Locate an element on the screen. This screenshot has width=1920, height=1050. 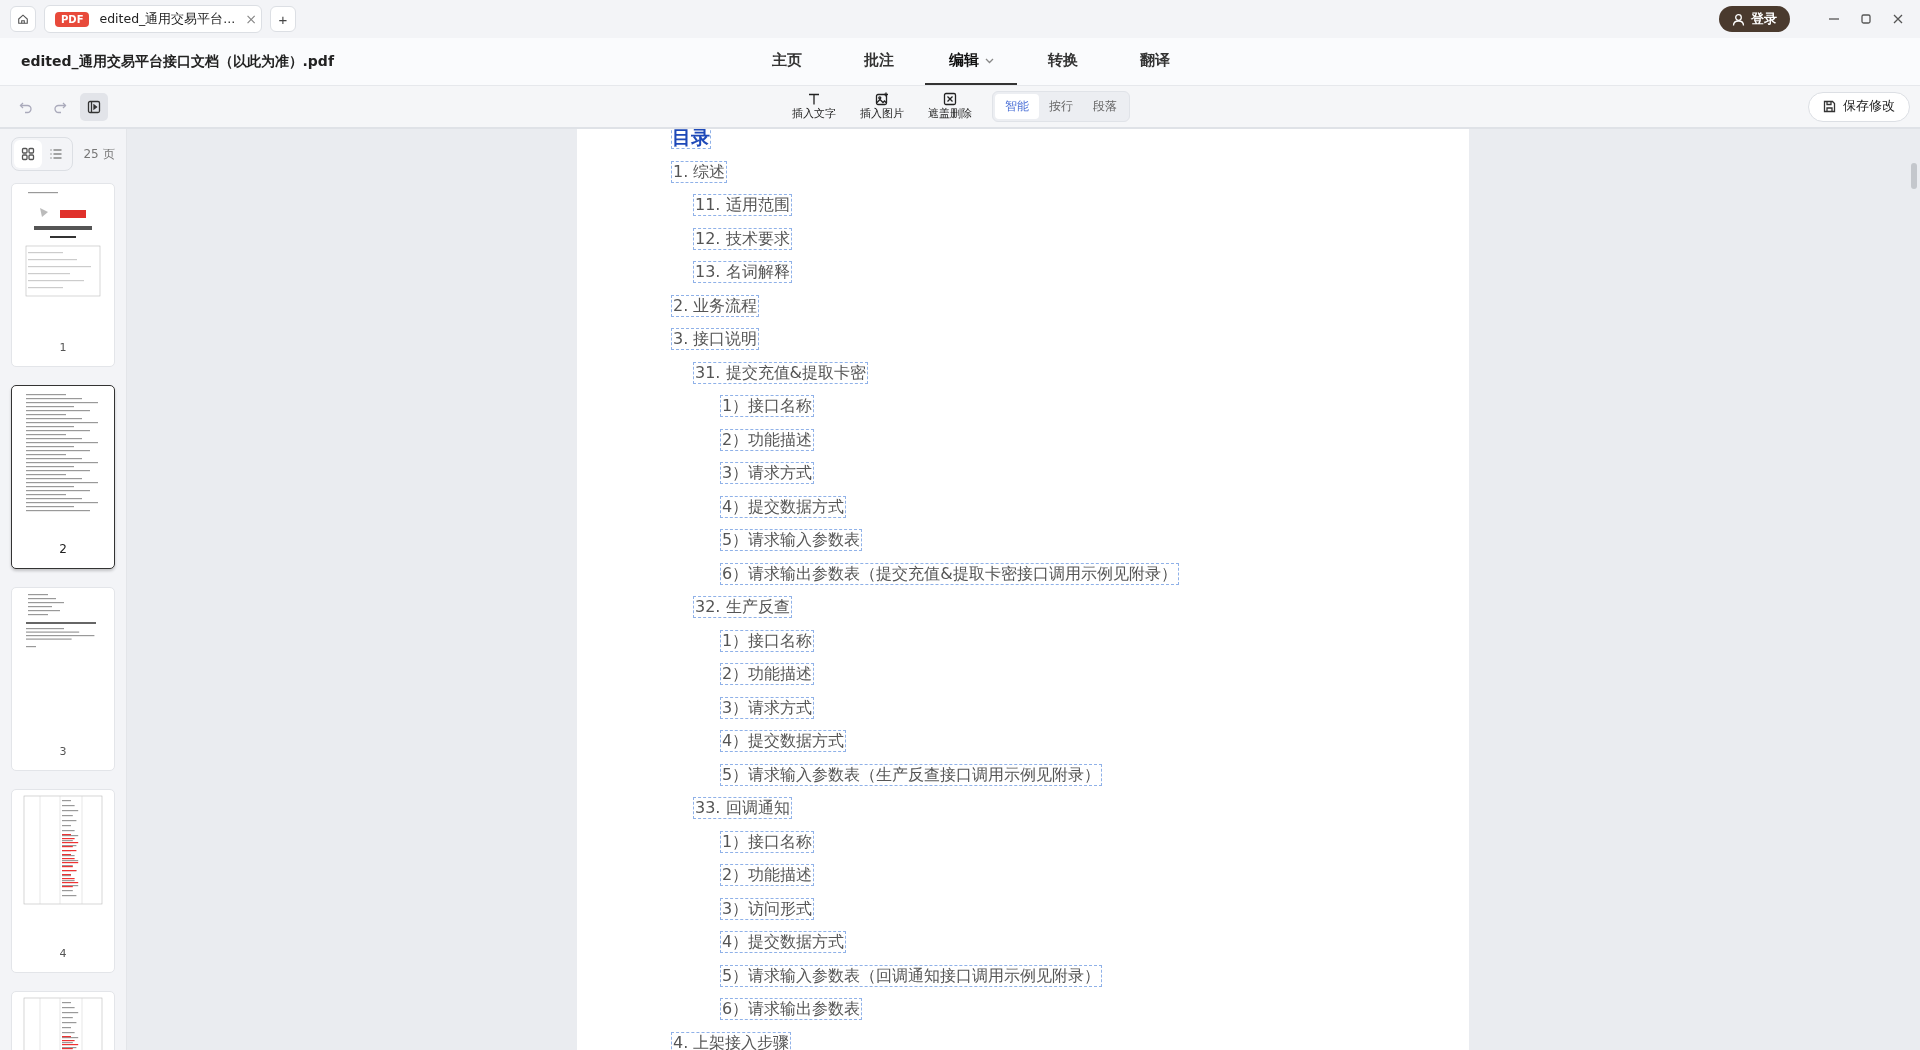
page-thumbnail: 1 is located at coordinates (63, 275).